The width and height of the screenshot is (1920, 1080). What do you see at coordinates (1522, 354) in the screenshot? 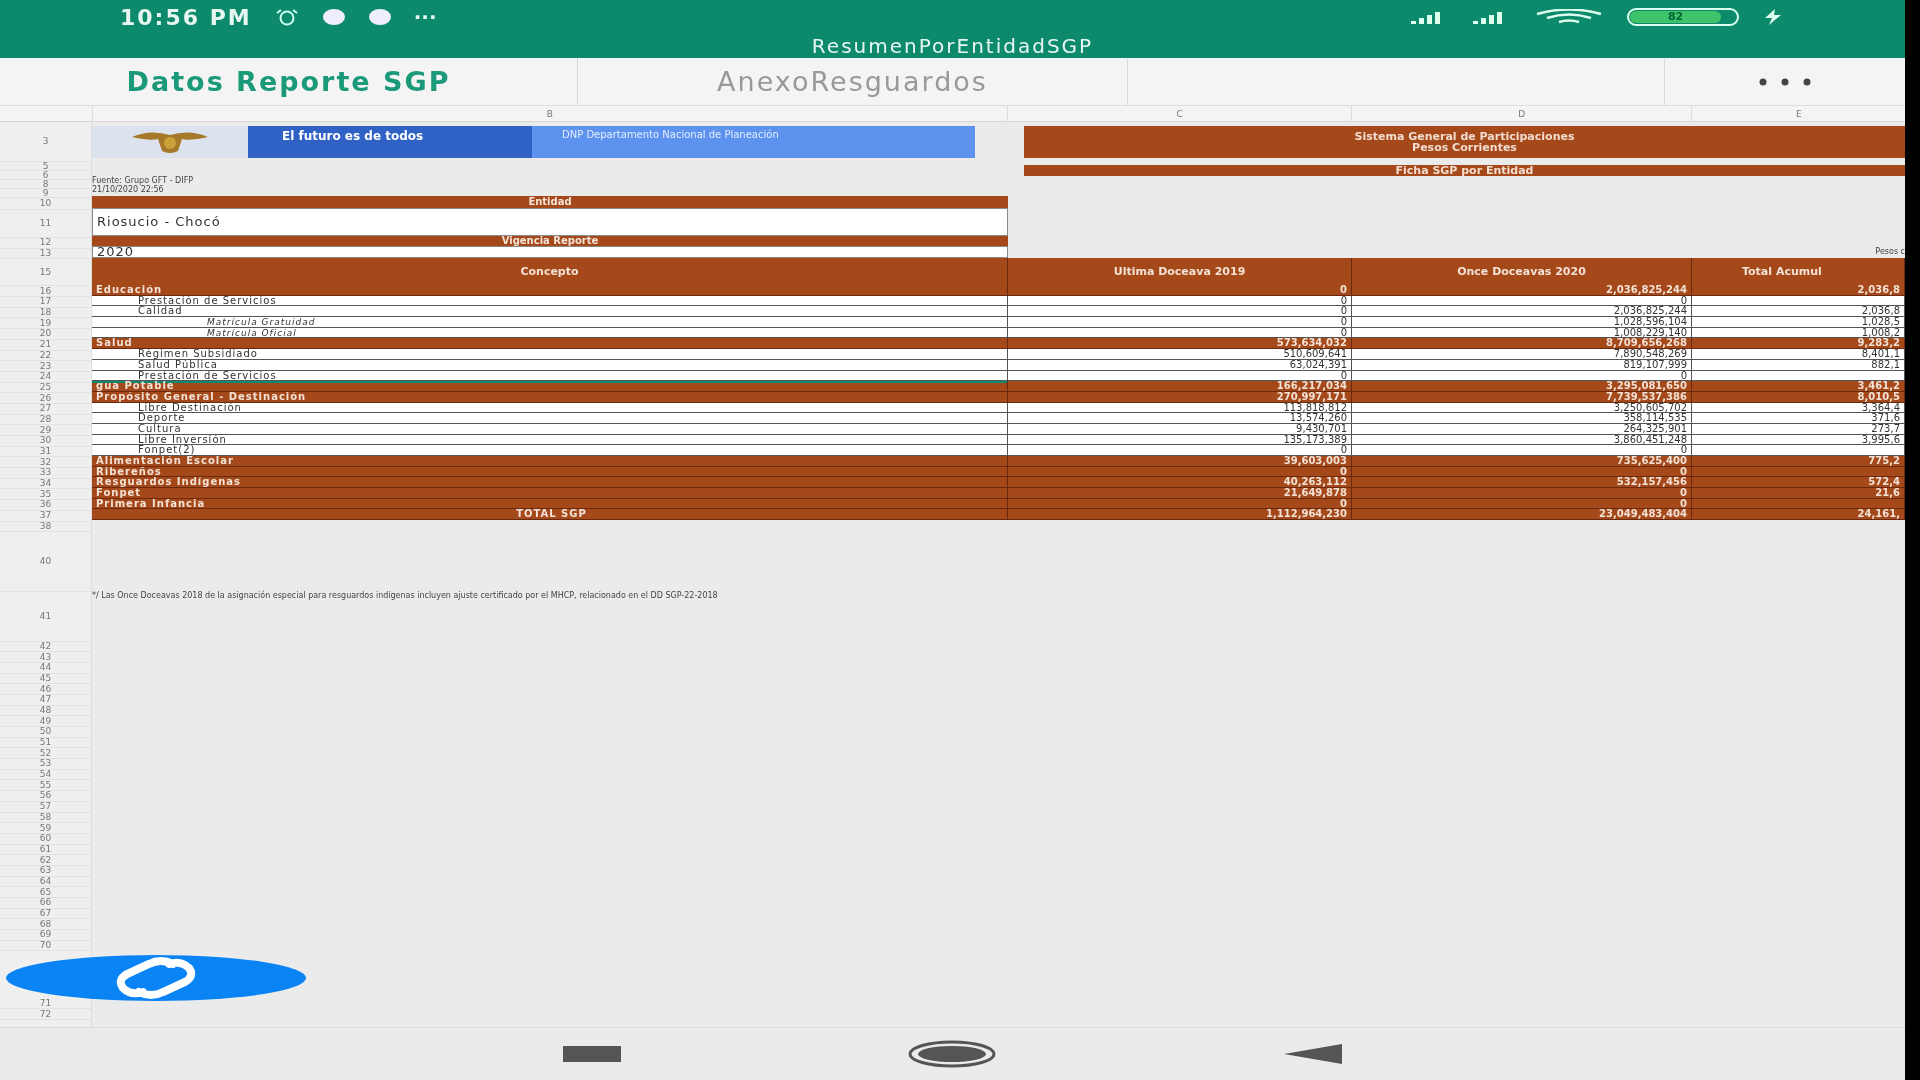
I see `table-cell: 7,890,548,269` at bounding box center [1522, 354].